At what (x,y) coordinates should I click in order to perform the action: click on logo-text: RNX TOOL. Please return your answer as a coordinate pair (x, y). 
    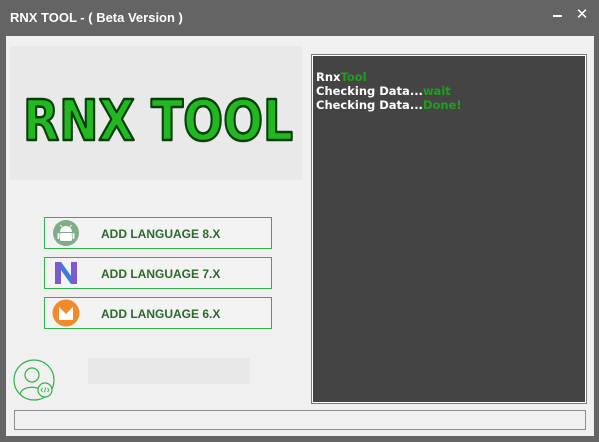
    Looking at the image, I should click on (158, 121).